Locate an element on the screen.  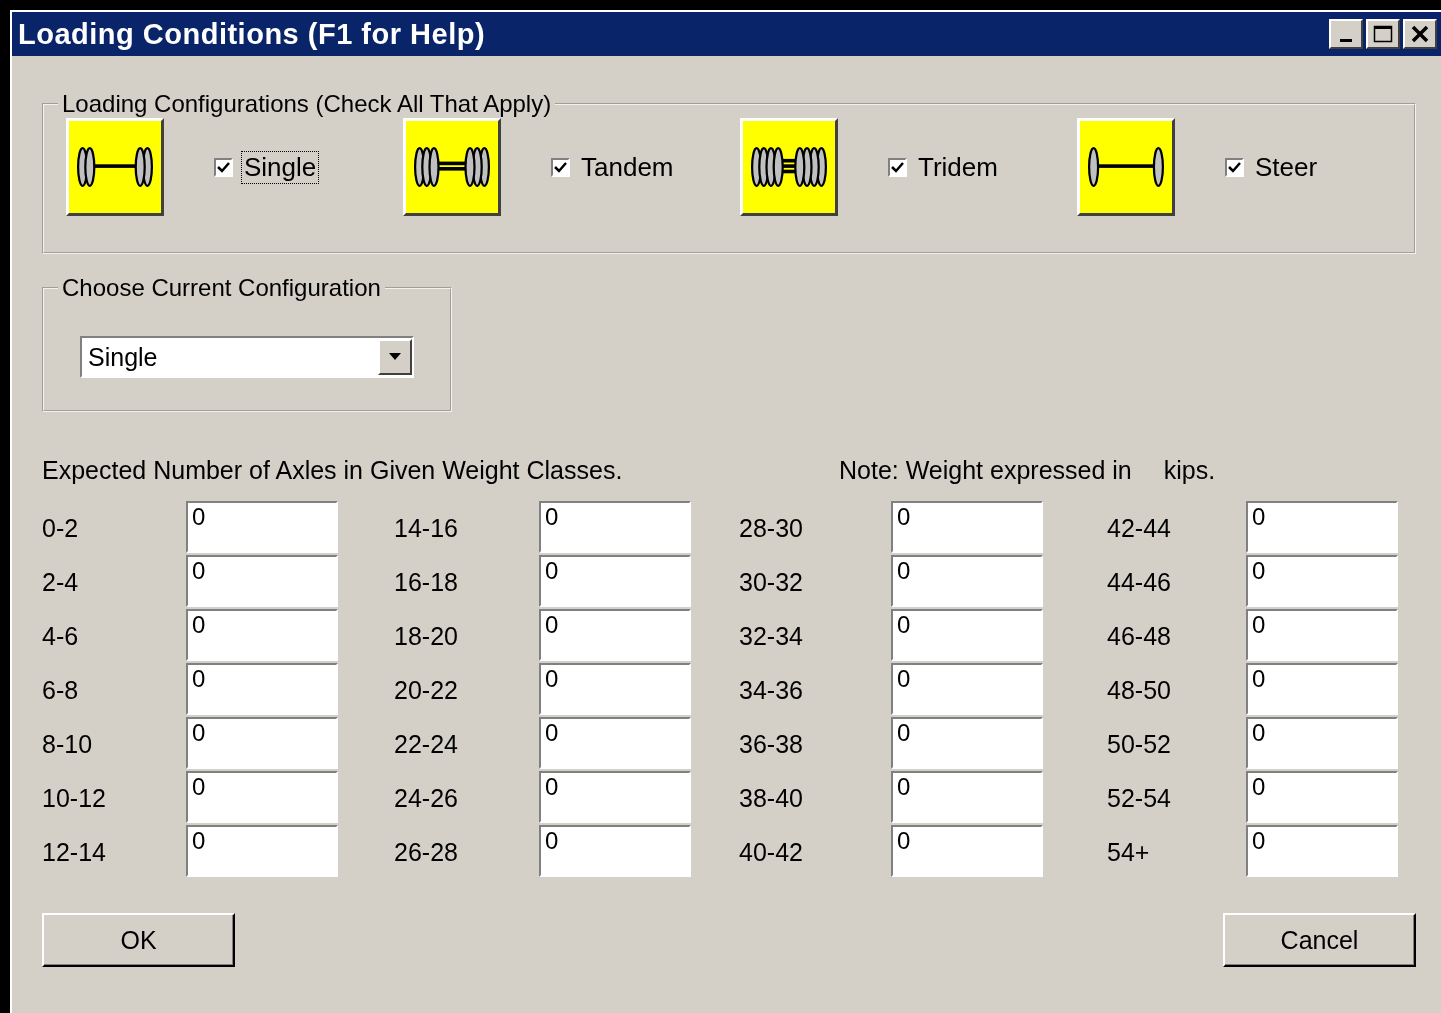
weight-class-label: 0-2 is located at coordinates (61, 528).